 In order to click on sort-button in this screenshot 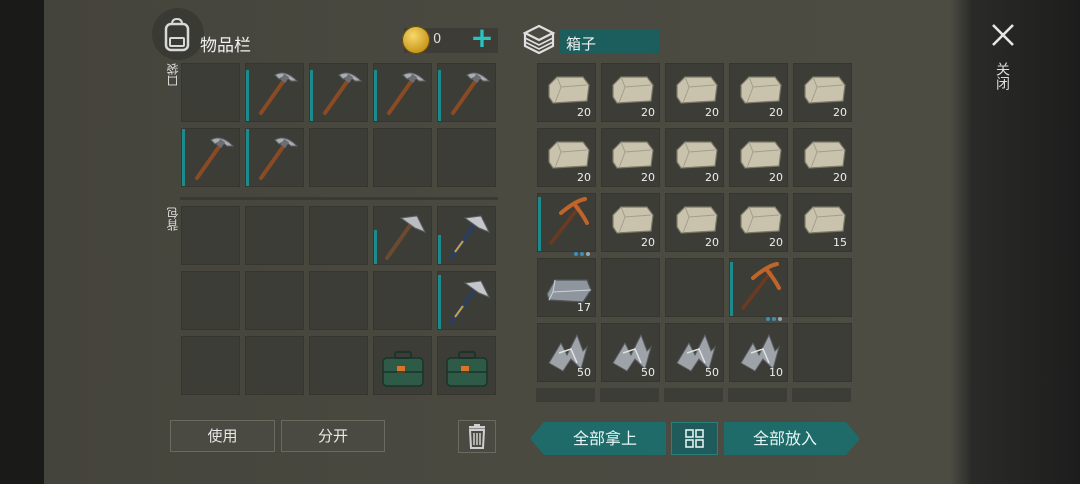, I will do `click(694, 438)`.